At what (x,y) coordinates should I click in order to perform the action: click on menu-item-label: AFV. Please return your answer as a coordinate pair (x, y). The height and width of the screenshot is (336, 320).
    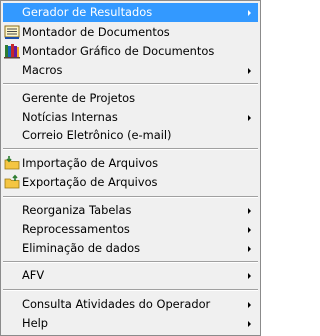
    Looking at the image, I should click on (33, 275).